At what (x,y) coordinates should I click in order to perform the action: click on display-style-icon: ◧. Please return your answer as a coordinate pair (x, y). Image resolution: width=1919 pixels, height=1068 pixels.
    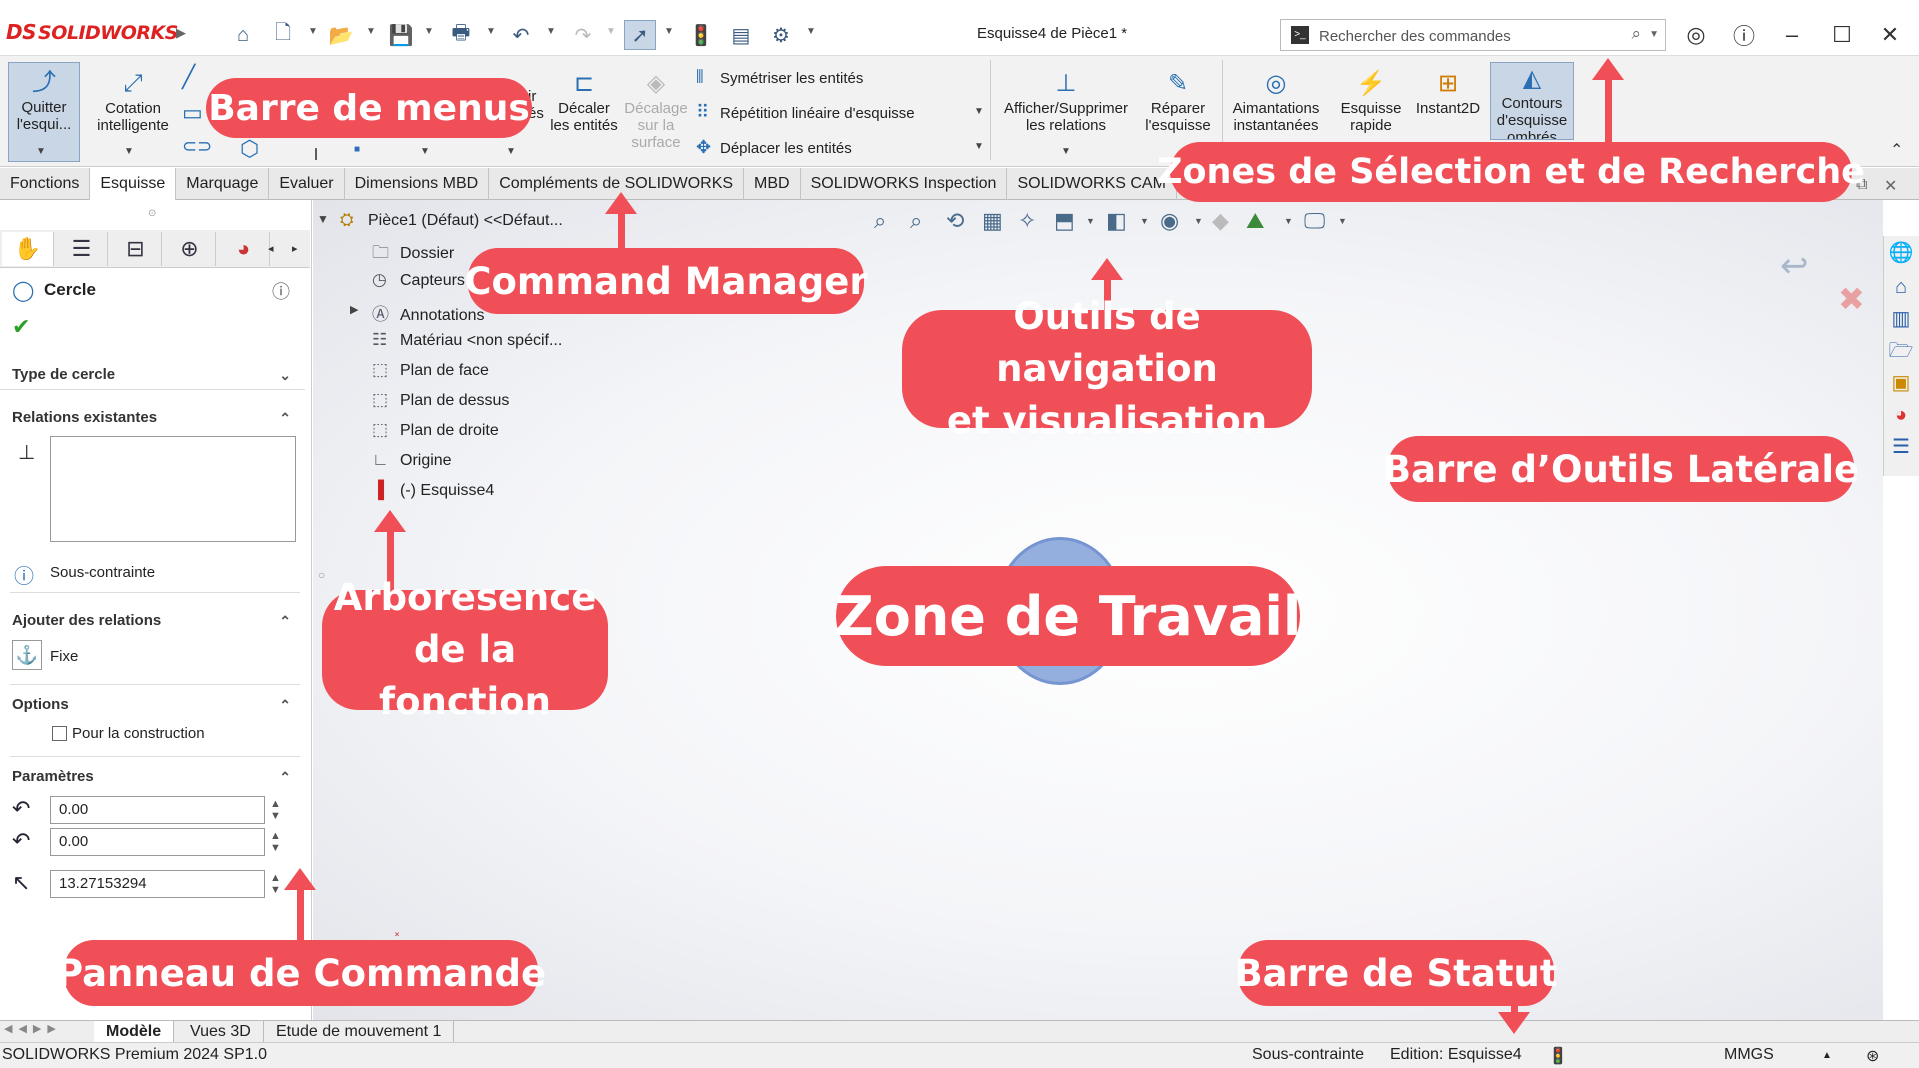
    Looking at the image, I should click on (1116, 221).